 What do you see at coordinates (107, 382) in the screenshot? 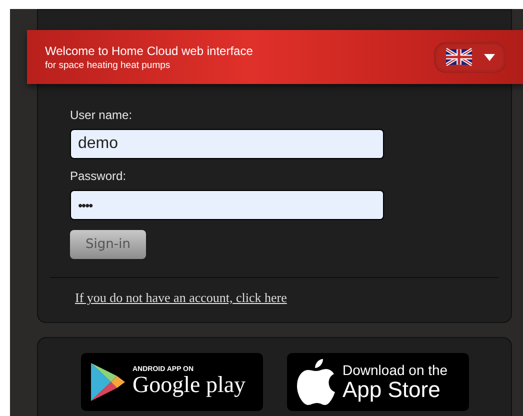
I see `play-triangle-icon` at bounding box center [107, 382].